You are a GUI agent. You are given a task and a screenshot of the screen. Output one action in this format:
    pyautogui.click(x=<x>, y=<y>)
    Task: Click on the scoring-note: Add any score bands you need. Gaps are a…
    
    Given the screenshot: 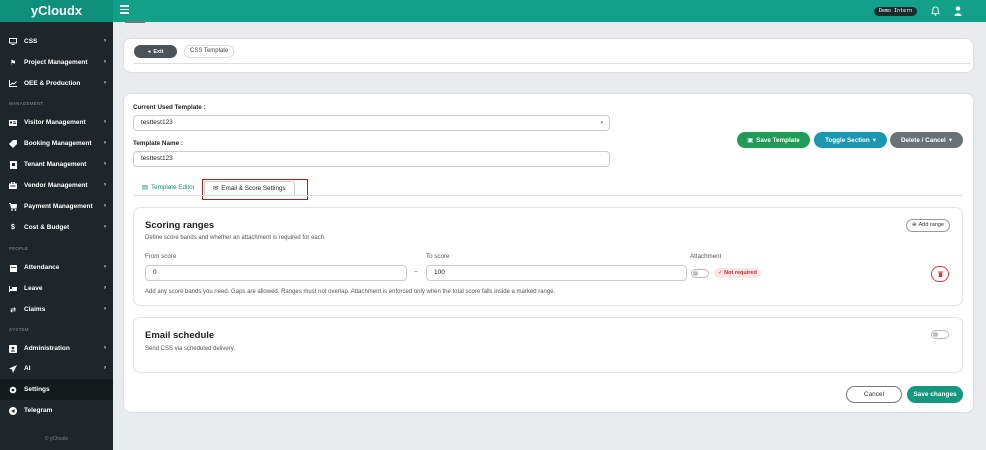 What is the action you would take?
    pyautogui.click(x=350, y=292)
    